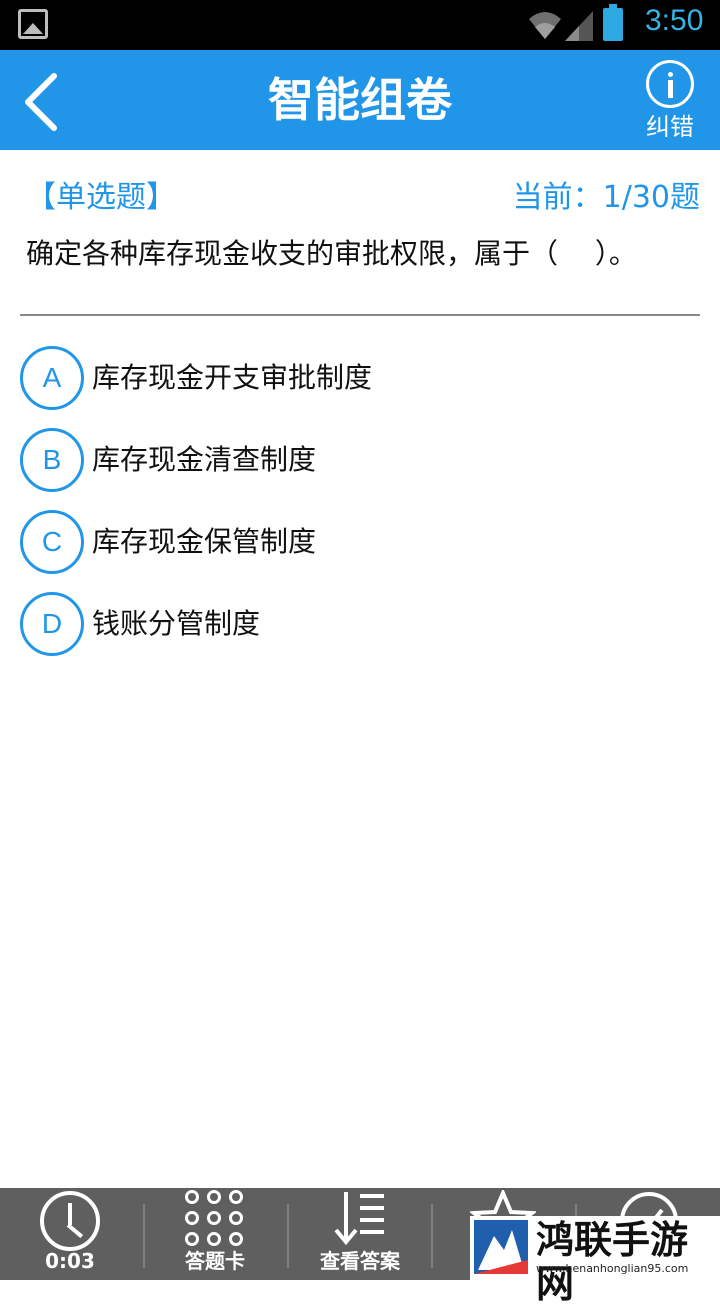 Image resolution: width=720 pixels, height=1306 pixels. I want to click on report-error-button: 纠错, so click(670, 102).